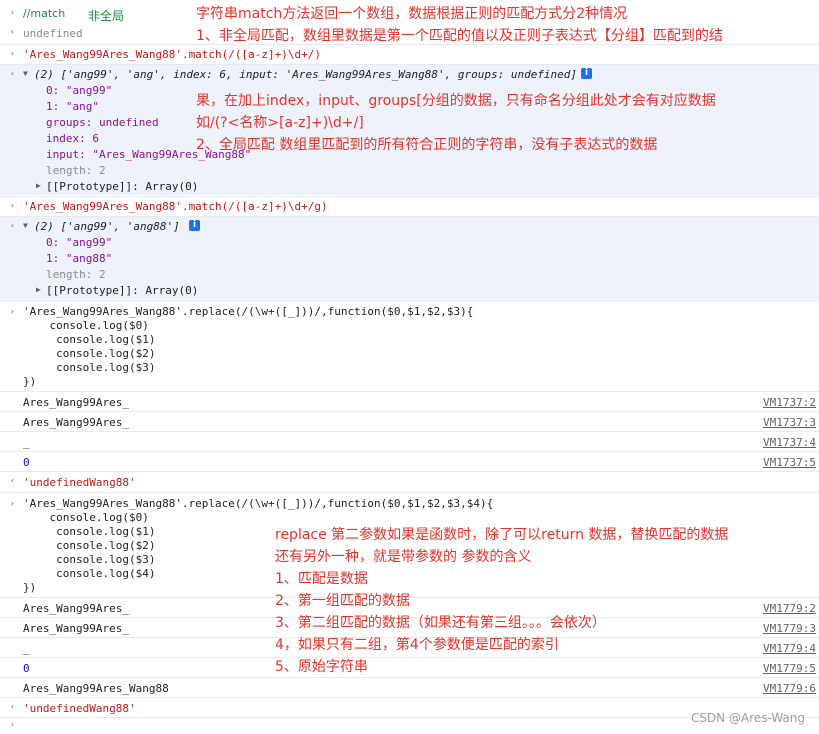 This screenshot has height=734, width=819. What do you see at coordinates (789, 462) in the screenshot?
I see `source-link: VM1737:5` at bounding box center [789, 462].